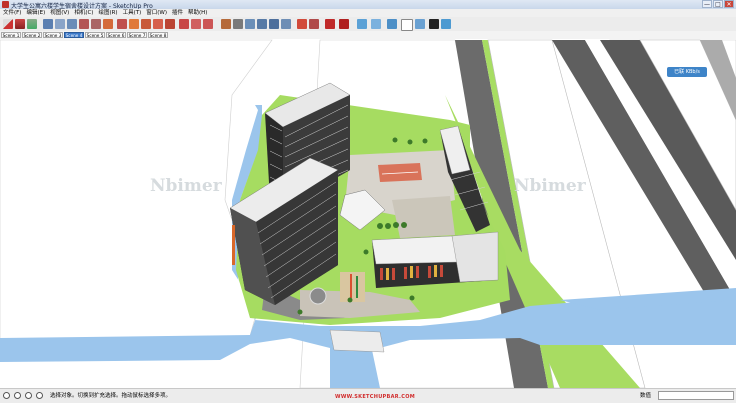 This screenshot has width=736, height=403. I want to click on section-plane-icon, so click(330, 24).